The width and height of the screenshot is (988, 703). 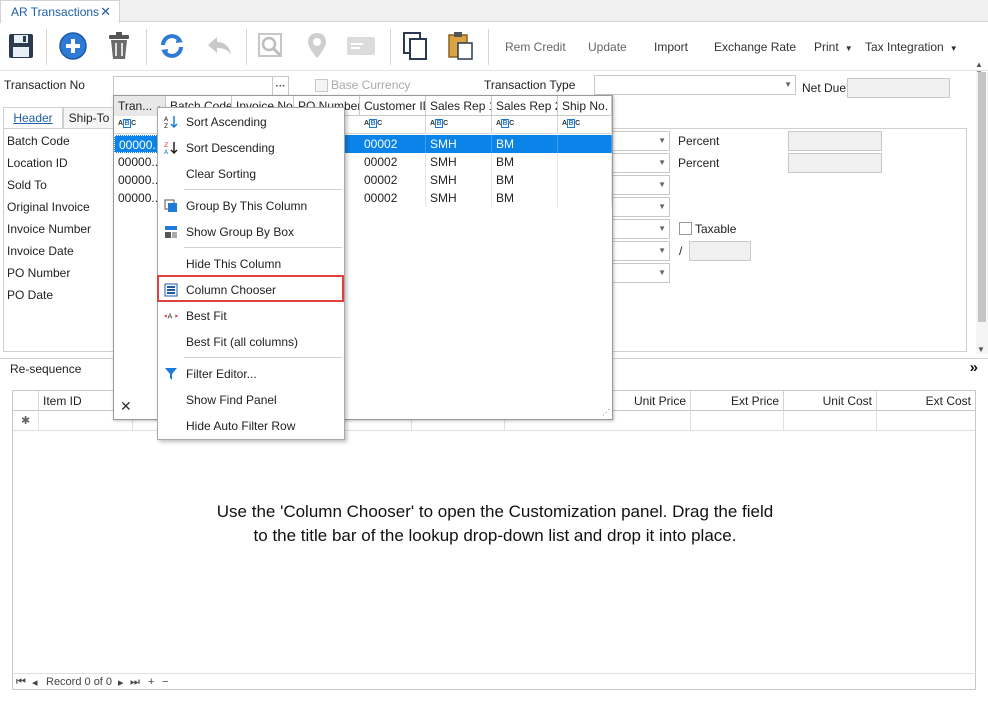 I want to click on menu-item-label: Best Fit (all columns), so click(x=242, y=342).